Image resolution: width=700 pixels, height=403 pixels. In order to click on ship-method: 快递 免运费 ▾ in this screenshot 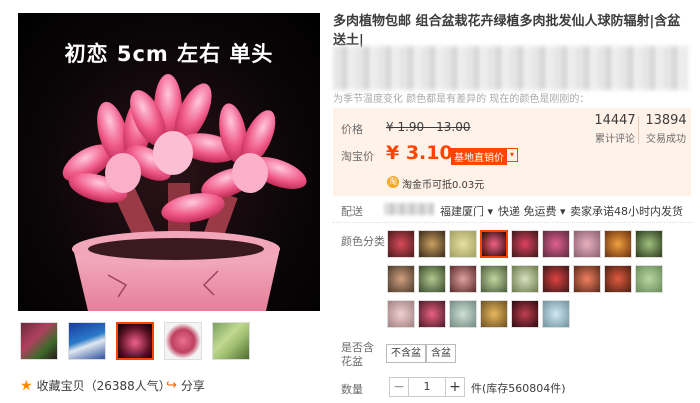, I will do `click(532, 211)`.